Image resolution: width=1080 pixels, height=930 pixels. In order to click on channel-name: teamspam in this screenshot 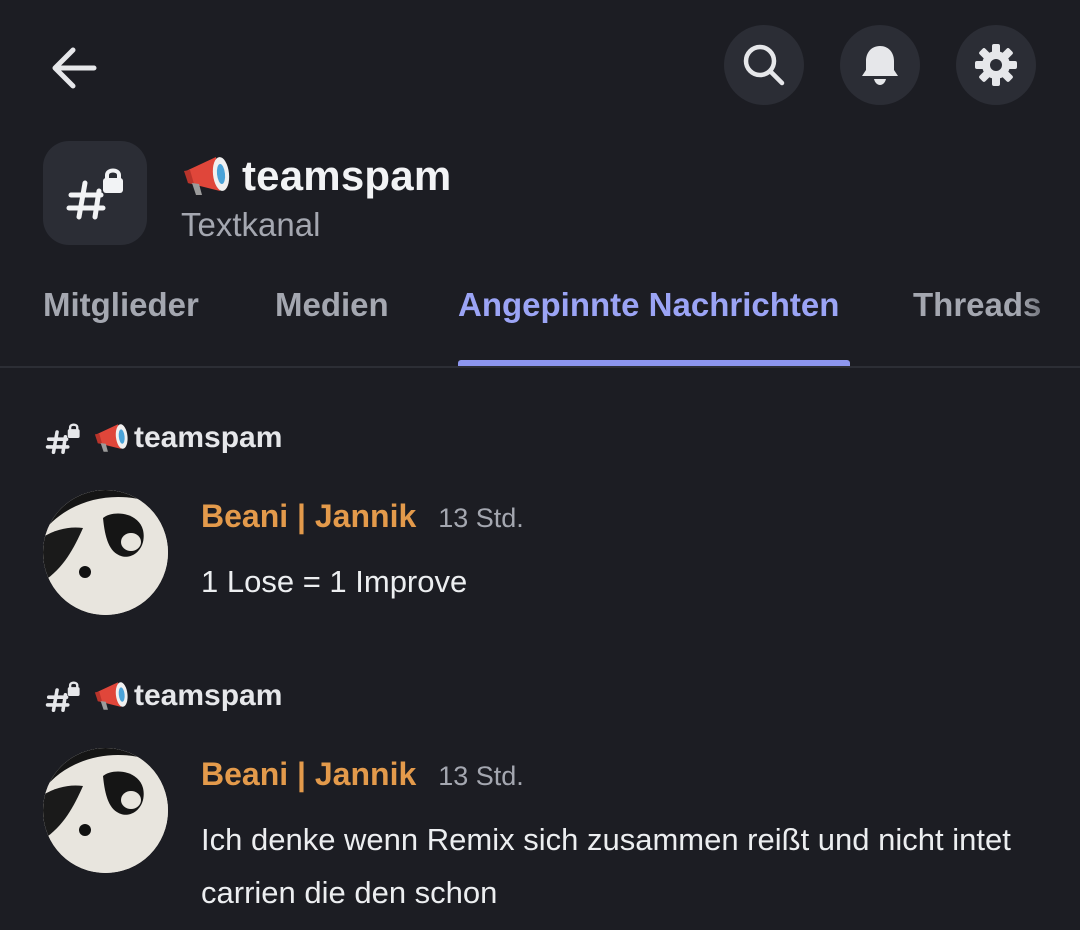, I will do `click(347, 175)`.